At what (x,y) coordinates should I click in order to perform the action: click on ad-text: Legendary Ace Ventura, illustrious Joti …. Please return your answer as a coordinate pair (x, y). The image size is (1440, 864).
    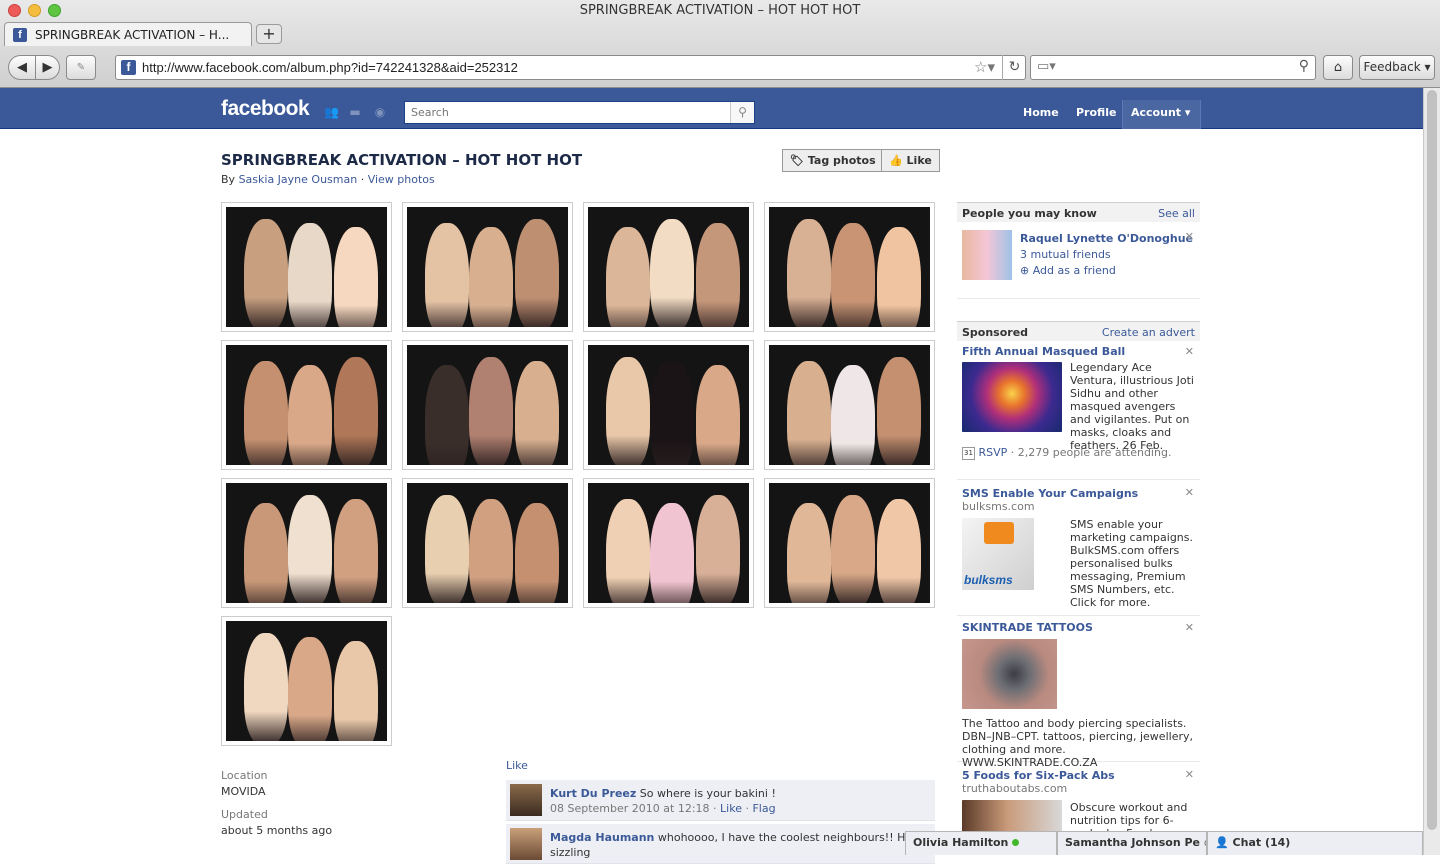
    Looking at the image, I should click on (1132, 406).